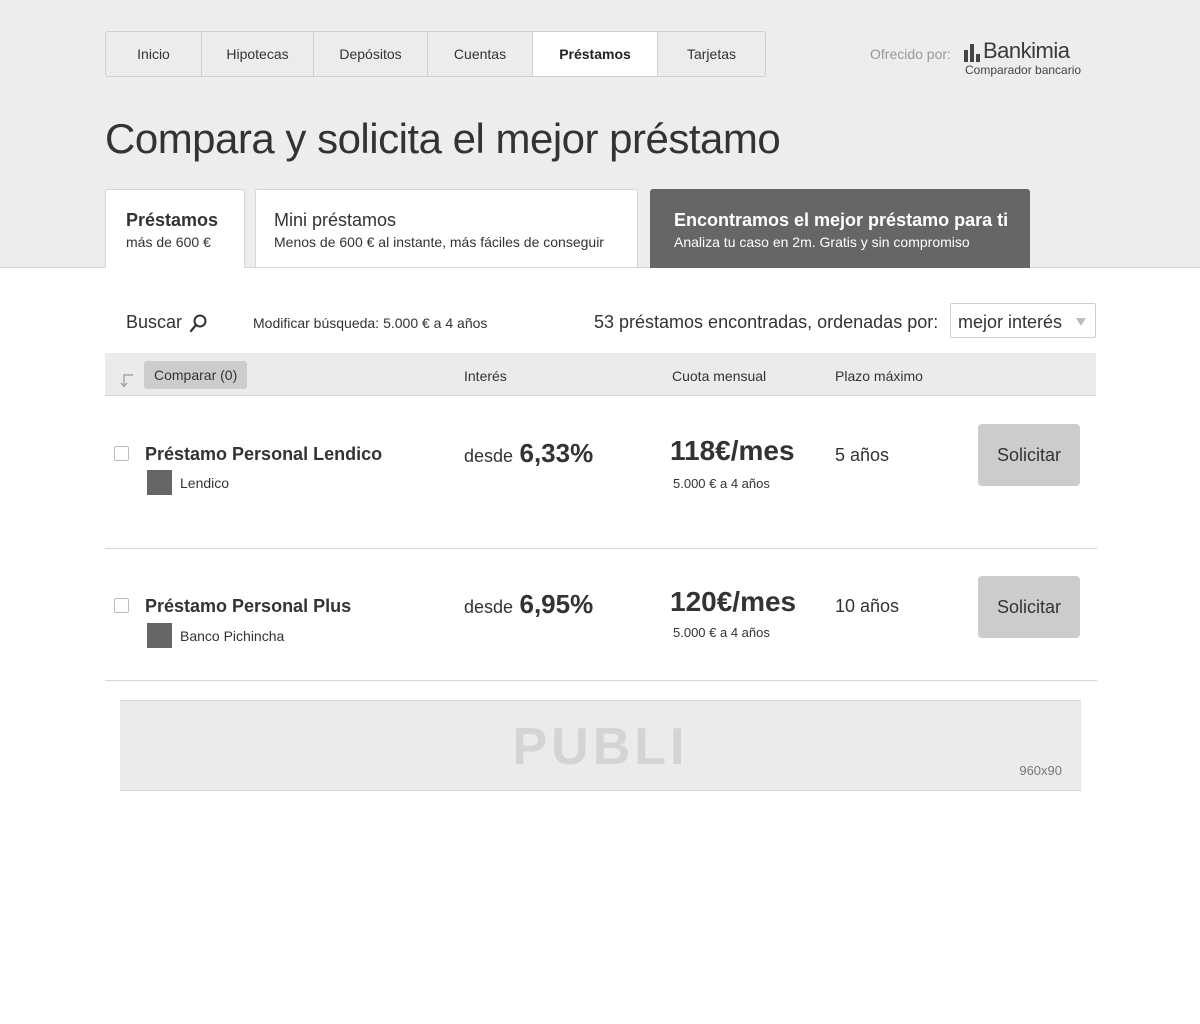 This screenshot has width=1200, height=1024. Describe the element at coordinates (154, 54) in the screenshot. I see `nav-tab-inicio: Inicio` at that location.